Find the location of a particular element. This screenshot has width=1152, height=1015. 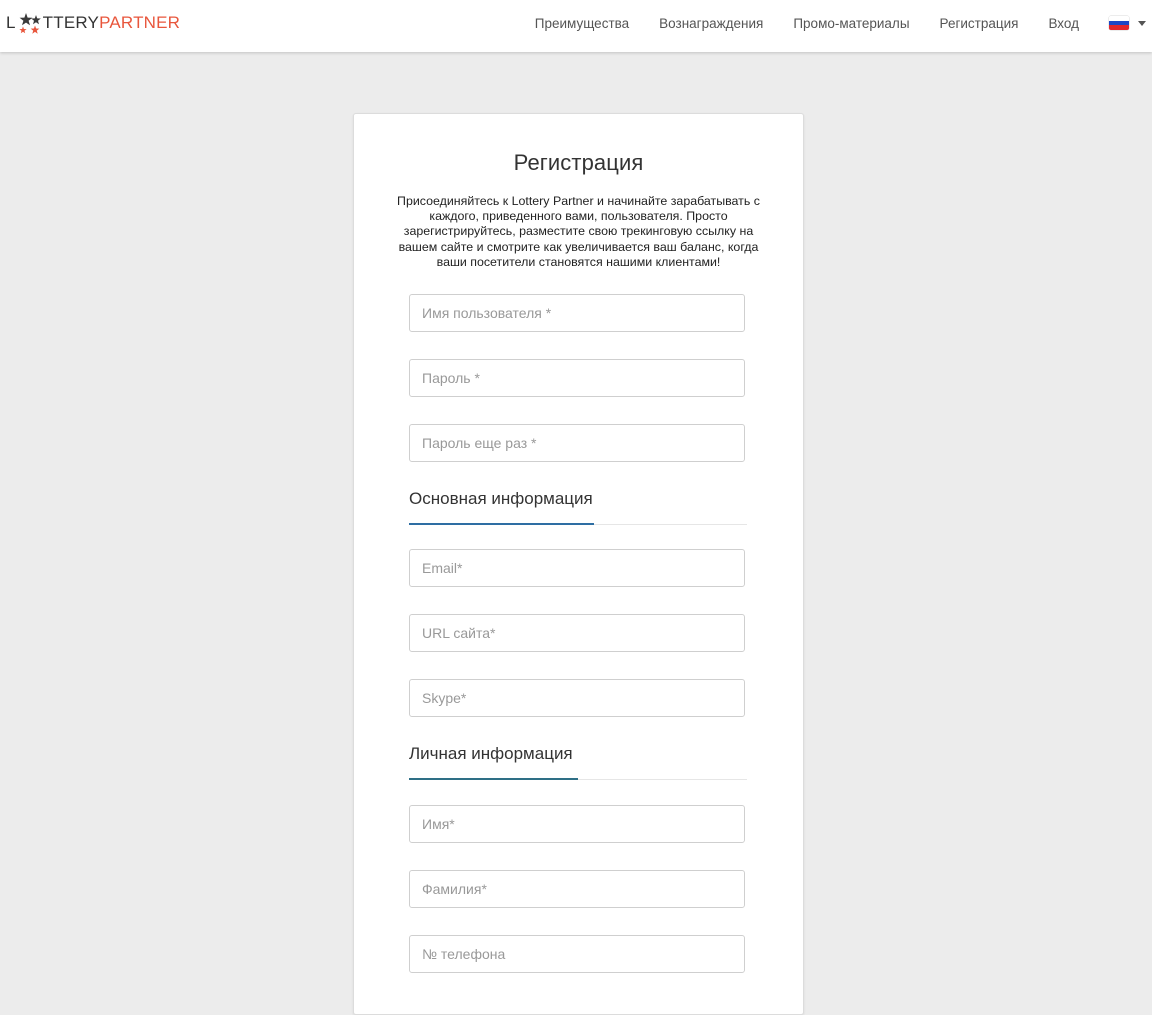

nav-item-rewards: Вознаграждения is located at coordinates (711, 23).